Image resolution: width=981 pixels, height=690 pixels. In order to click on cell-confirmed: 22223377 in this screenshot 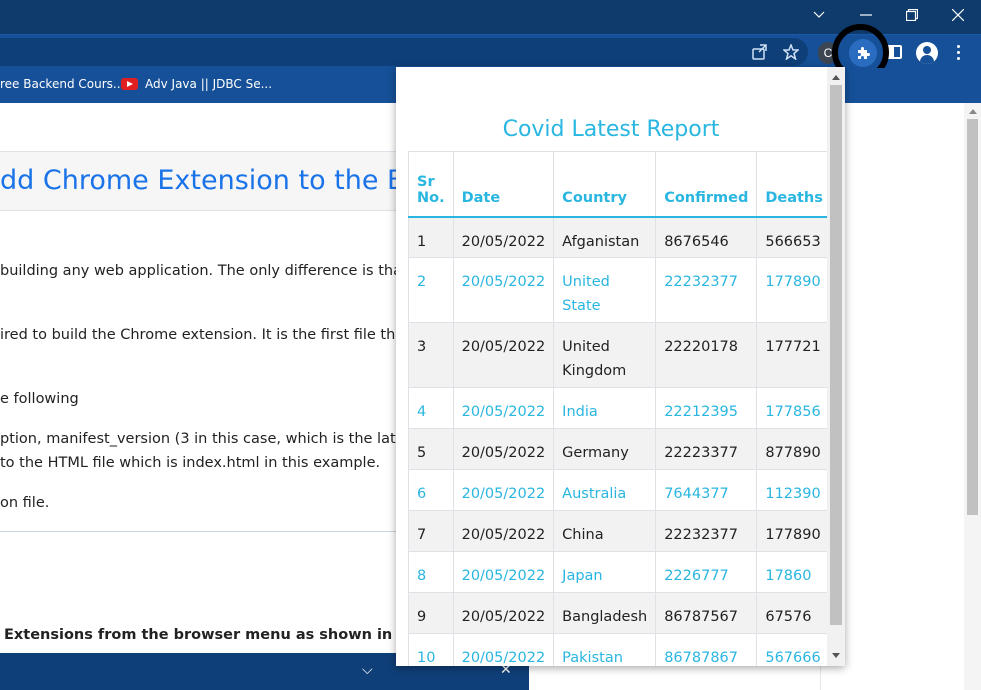, I will do `click(706, 449)`.